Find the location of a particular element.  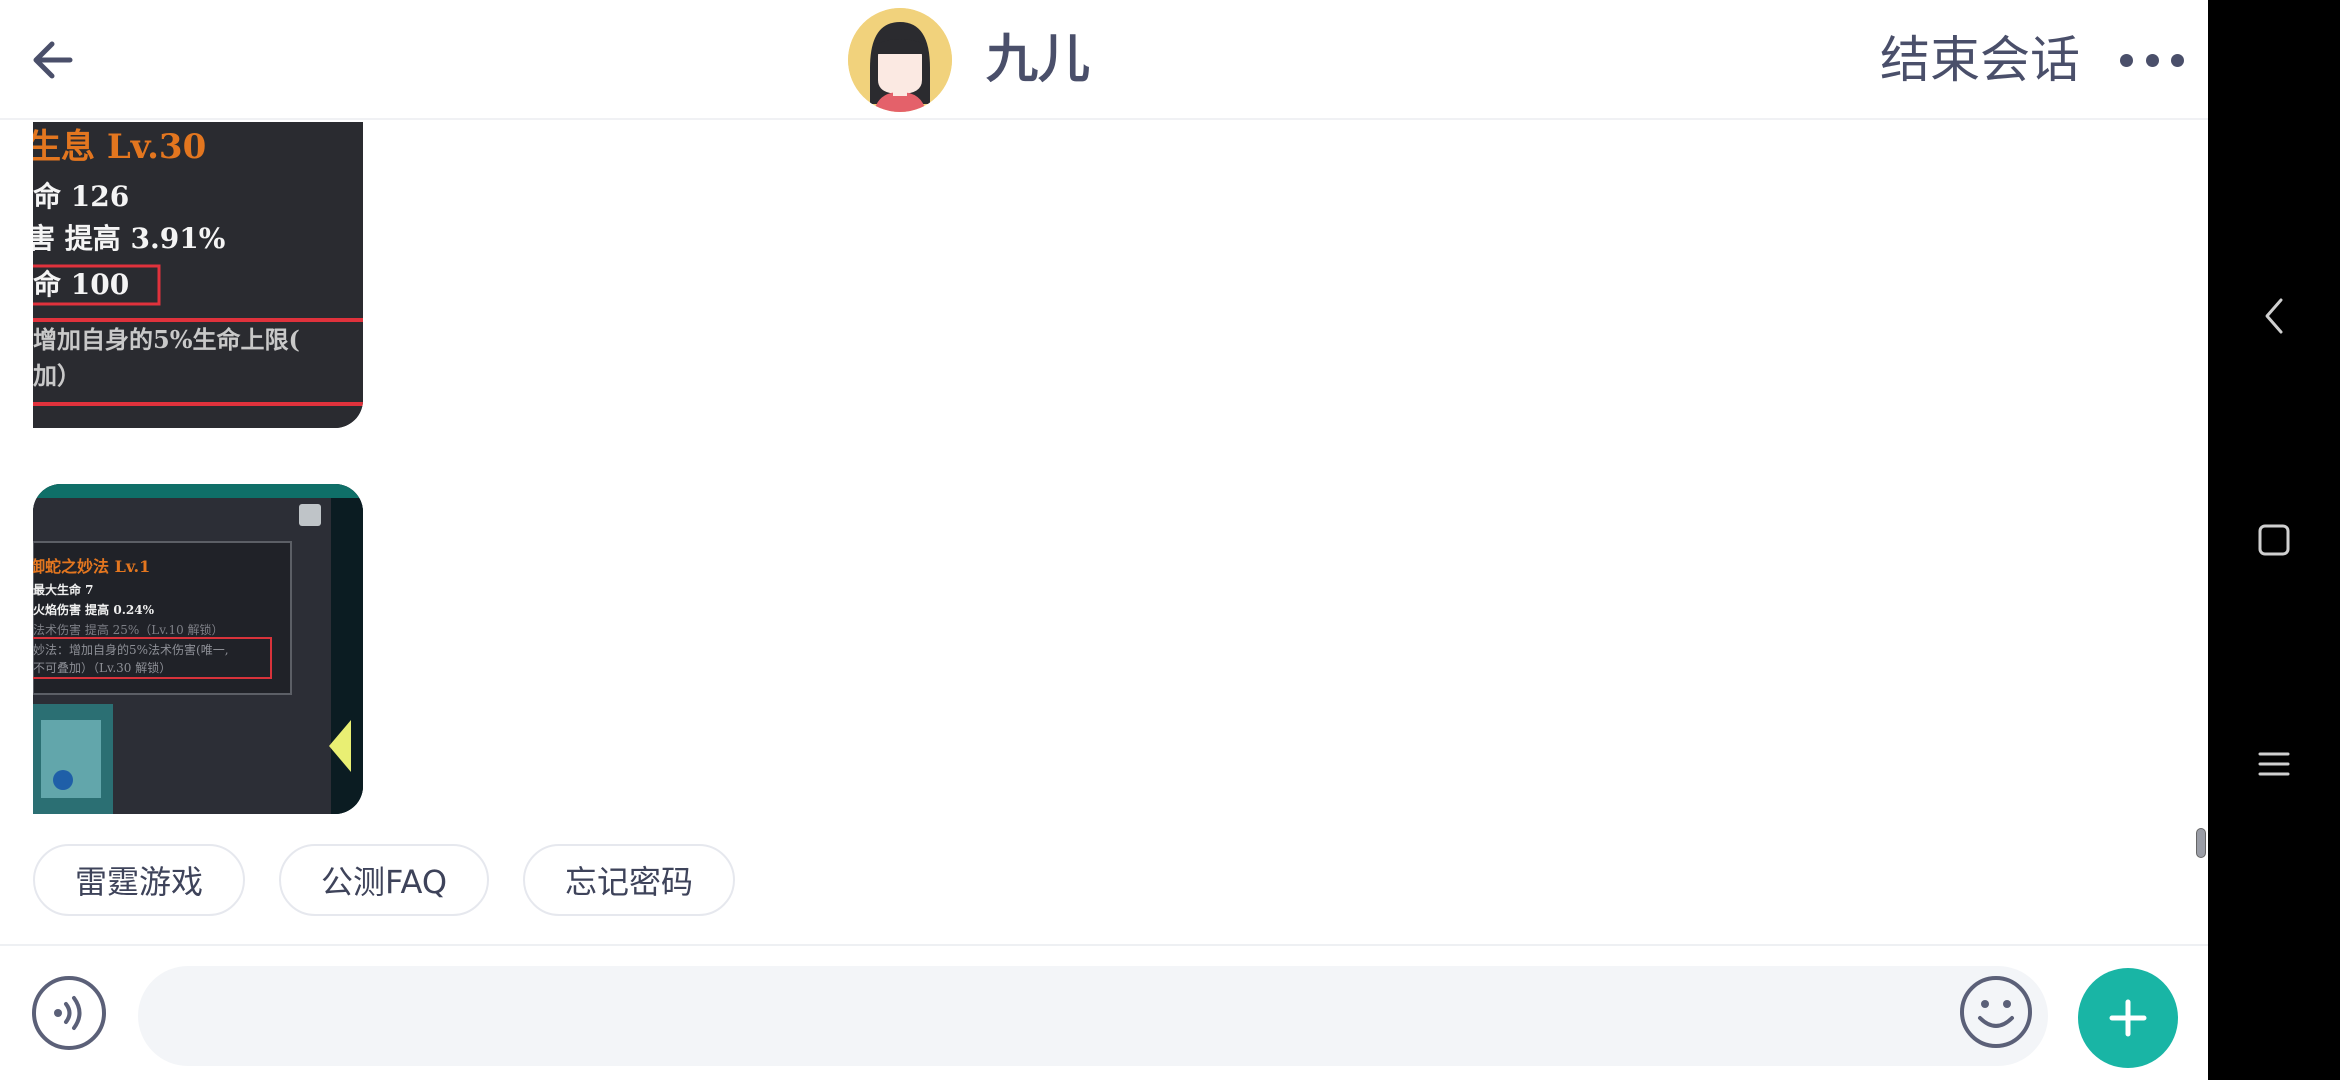

image-text-line: 妙法：增加自身的5%法术伤害(唯一, is located at coordinates (131, 649).